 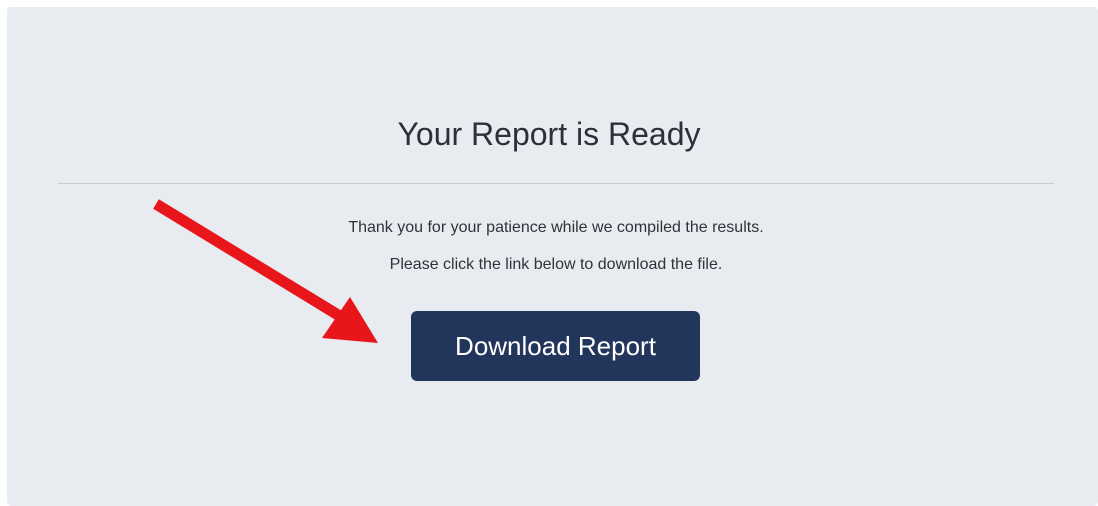 I want to click on download-report-button: Download Report, so click(x=555, y=346).